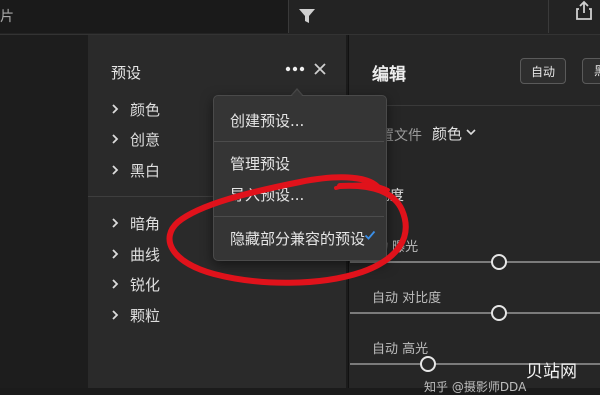 This screenshot has height=395, width=600. What do you see at coordinates (297, 93) in the screenshot?
I see `menu-arrow-fill` at bounding box center [297, 93].